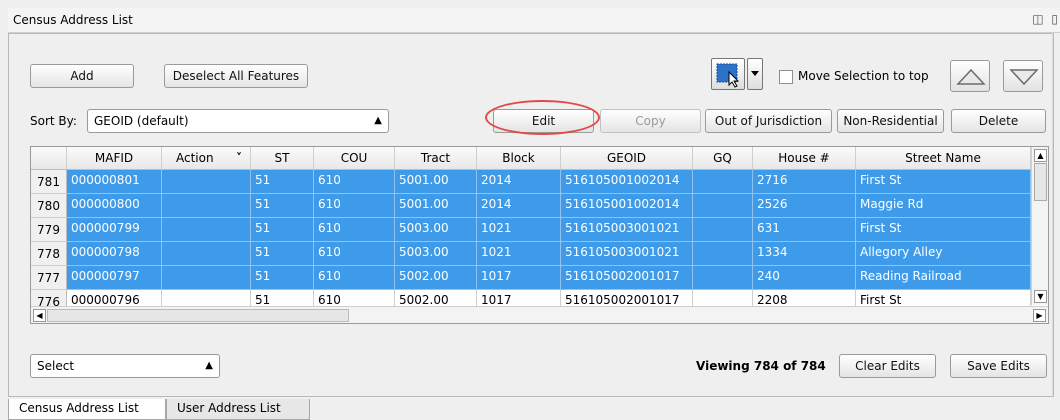  What do you see at coordinates (627, 158) in the screenshot?
I see `column-header-geoid: GEOID` at bounding box center [627, 158].